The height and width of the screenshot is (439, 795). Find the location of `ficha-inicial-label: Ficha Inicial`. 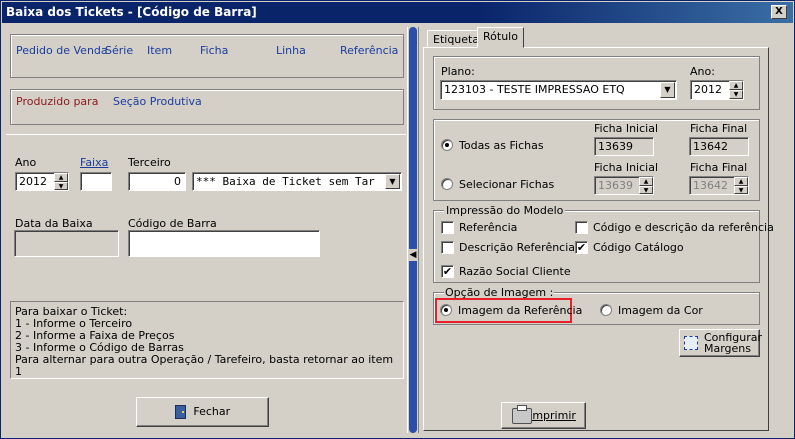

ficha-inicial-label: Ficha Inicial is located at coordinates (626, 128).